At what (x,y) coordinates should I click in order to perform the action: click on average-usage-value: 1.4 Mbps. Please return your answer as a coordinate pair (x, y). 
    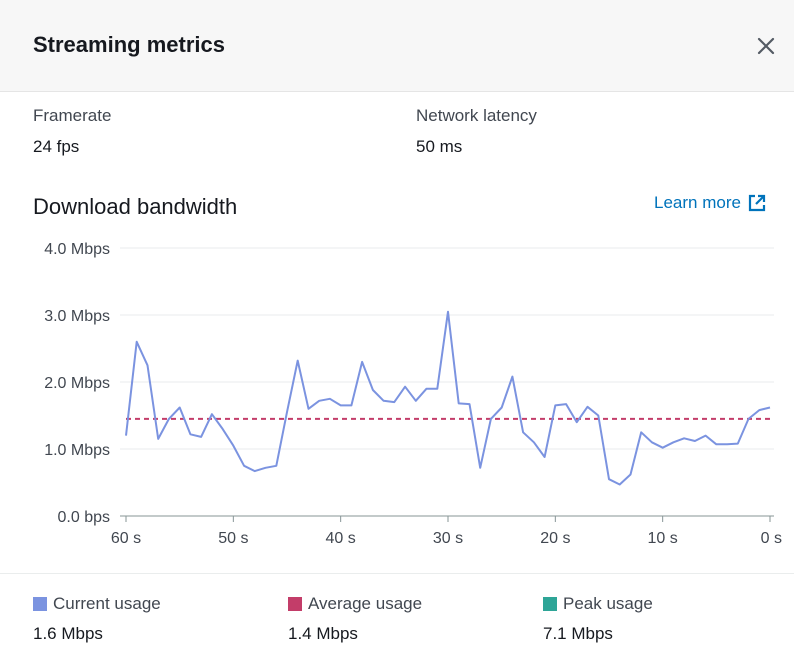
    Looking at the image, I should click on (323, 633).